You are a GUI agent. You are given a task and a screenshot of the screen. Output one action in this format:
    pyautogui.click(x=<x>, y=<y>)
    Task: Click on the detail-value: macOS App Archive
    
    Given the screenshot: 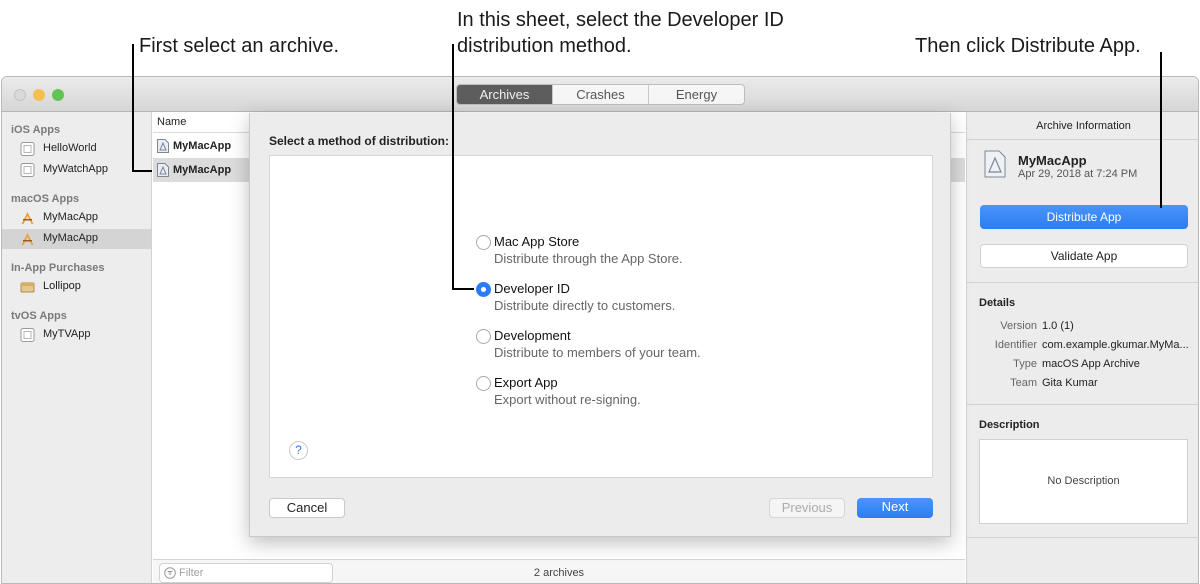 What is the action you would take?
    pyautogui.click(x=1091, y=364)
    